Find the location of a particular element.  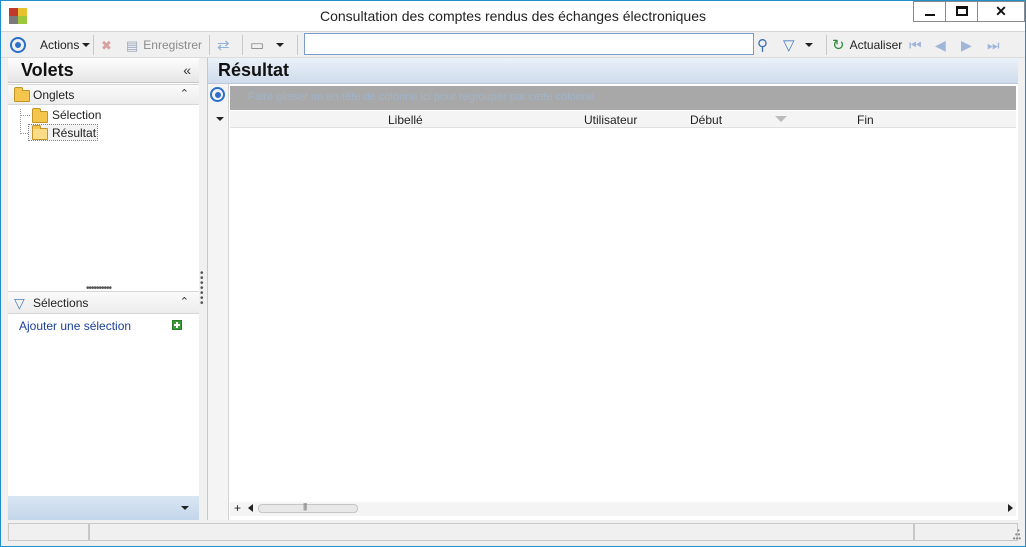

grid-column-headers: Libellé Utilisateur Début Fin is located at coordinates (623, 119).